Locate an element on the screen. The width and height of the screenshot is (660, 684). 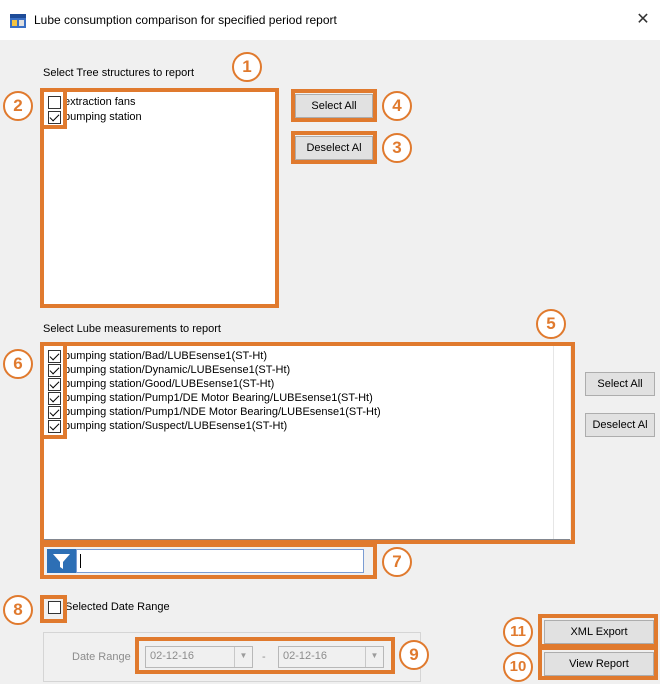
callout-badge-1: 1 is located at coordinates (247, 67).